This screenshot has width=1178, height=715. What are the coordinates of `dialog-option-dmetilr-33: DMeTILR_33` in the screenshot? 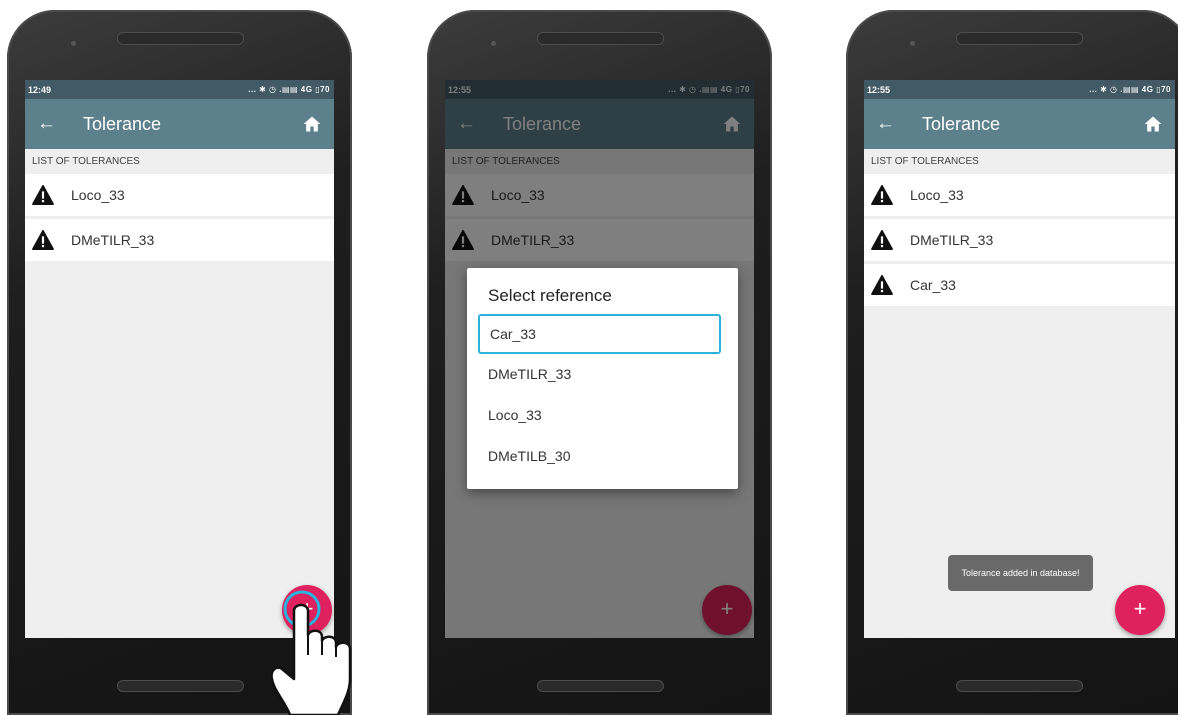 It's located at (602, 374).